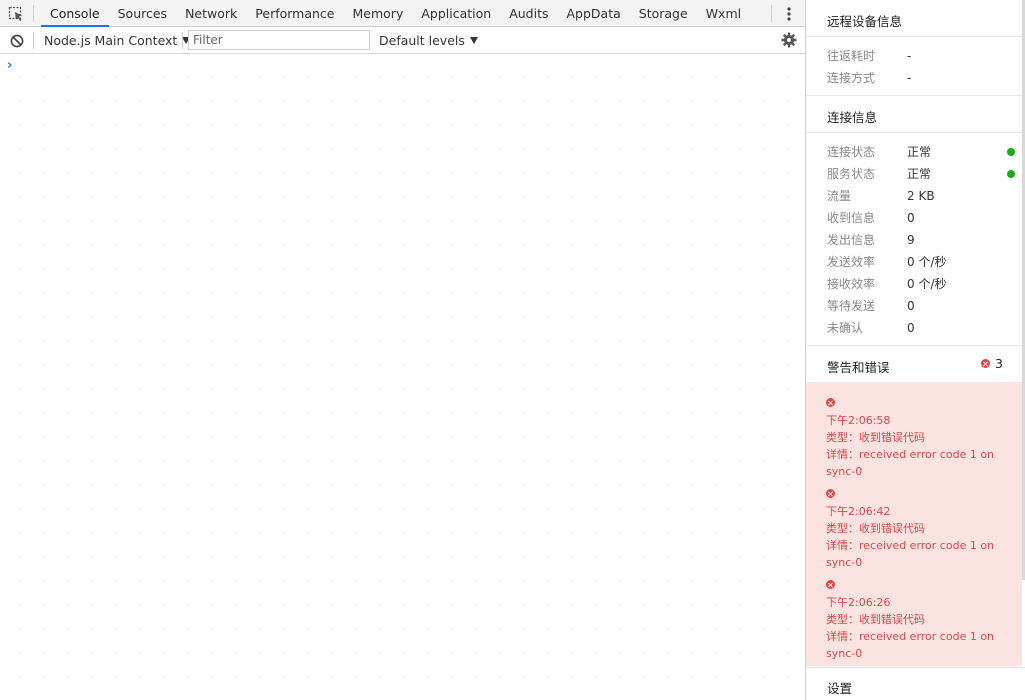  I want to click on info-label: 流量, so click(839, 196).